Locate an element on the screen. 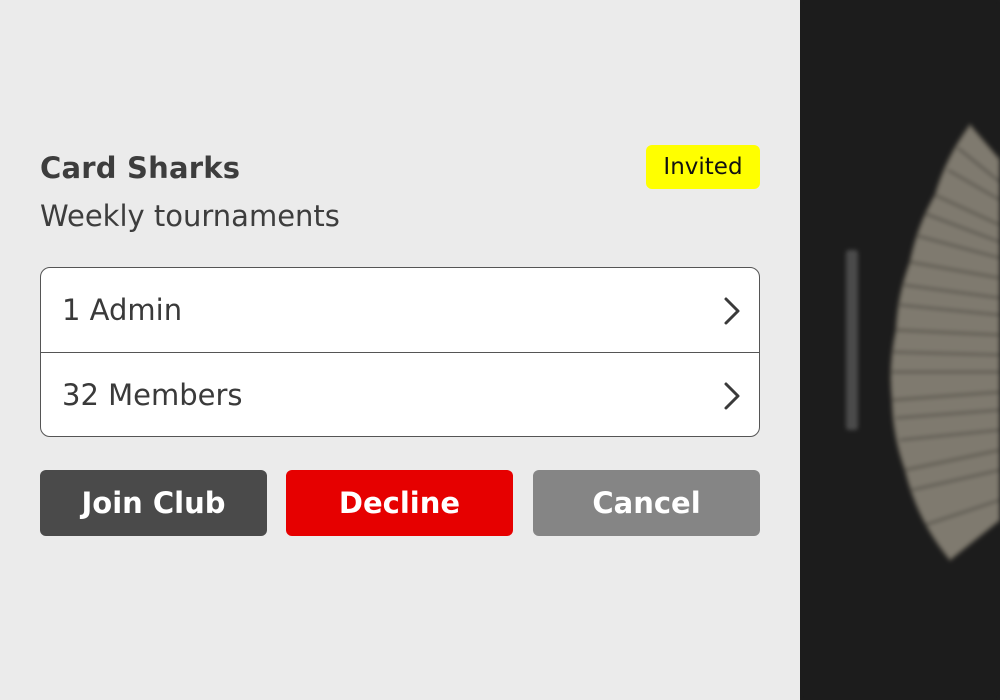  action-buttons: Join Club Decline Cancel is located at coordinates (400, 503).